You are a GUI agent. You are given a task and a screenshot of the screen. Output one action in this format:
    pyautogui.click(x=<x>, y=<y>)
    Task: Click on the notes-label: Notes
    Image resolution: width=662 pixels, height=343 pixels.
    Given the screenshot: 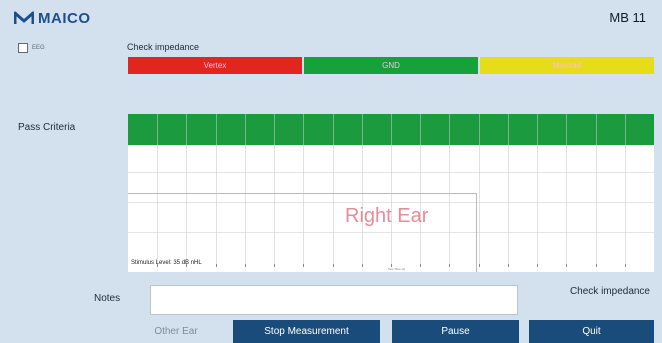 What is the action you would take?
    pyautogui.click(x=107, y=298)
    